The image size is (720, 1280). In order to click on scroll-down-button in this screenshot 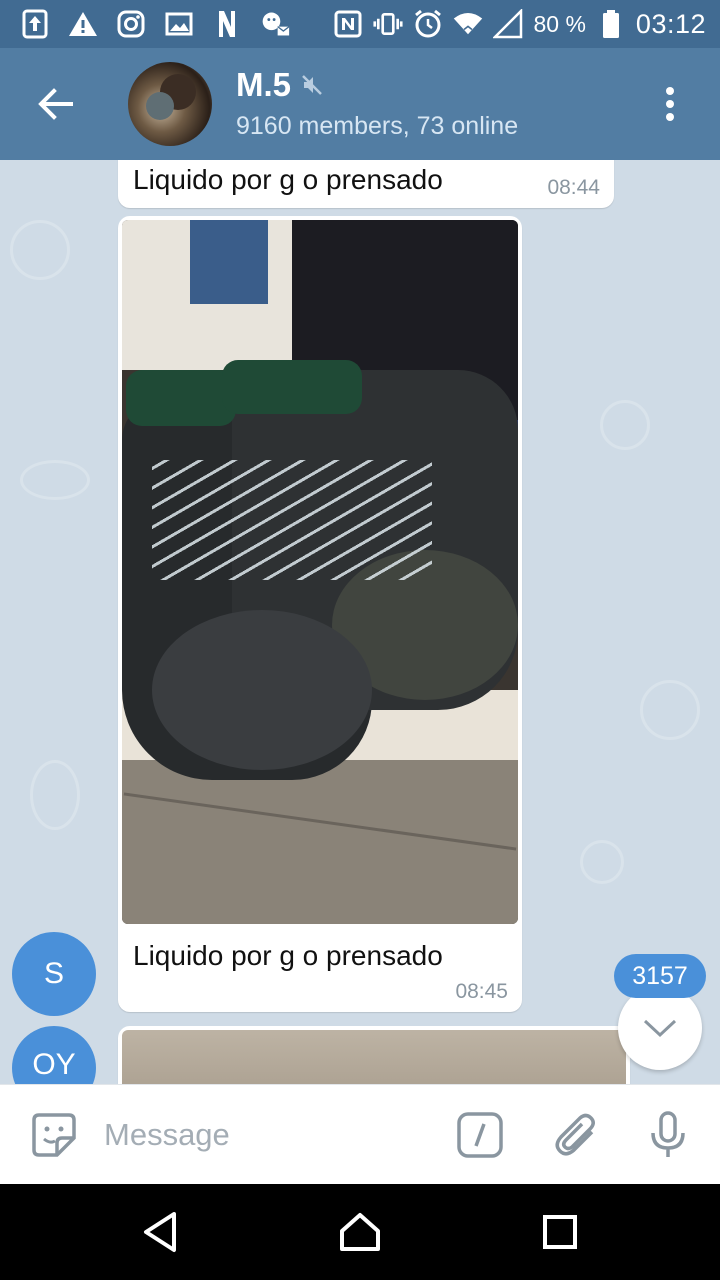, I will do `click(660, 1028)`.